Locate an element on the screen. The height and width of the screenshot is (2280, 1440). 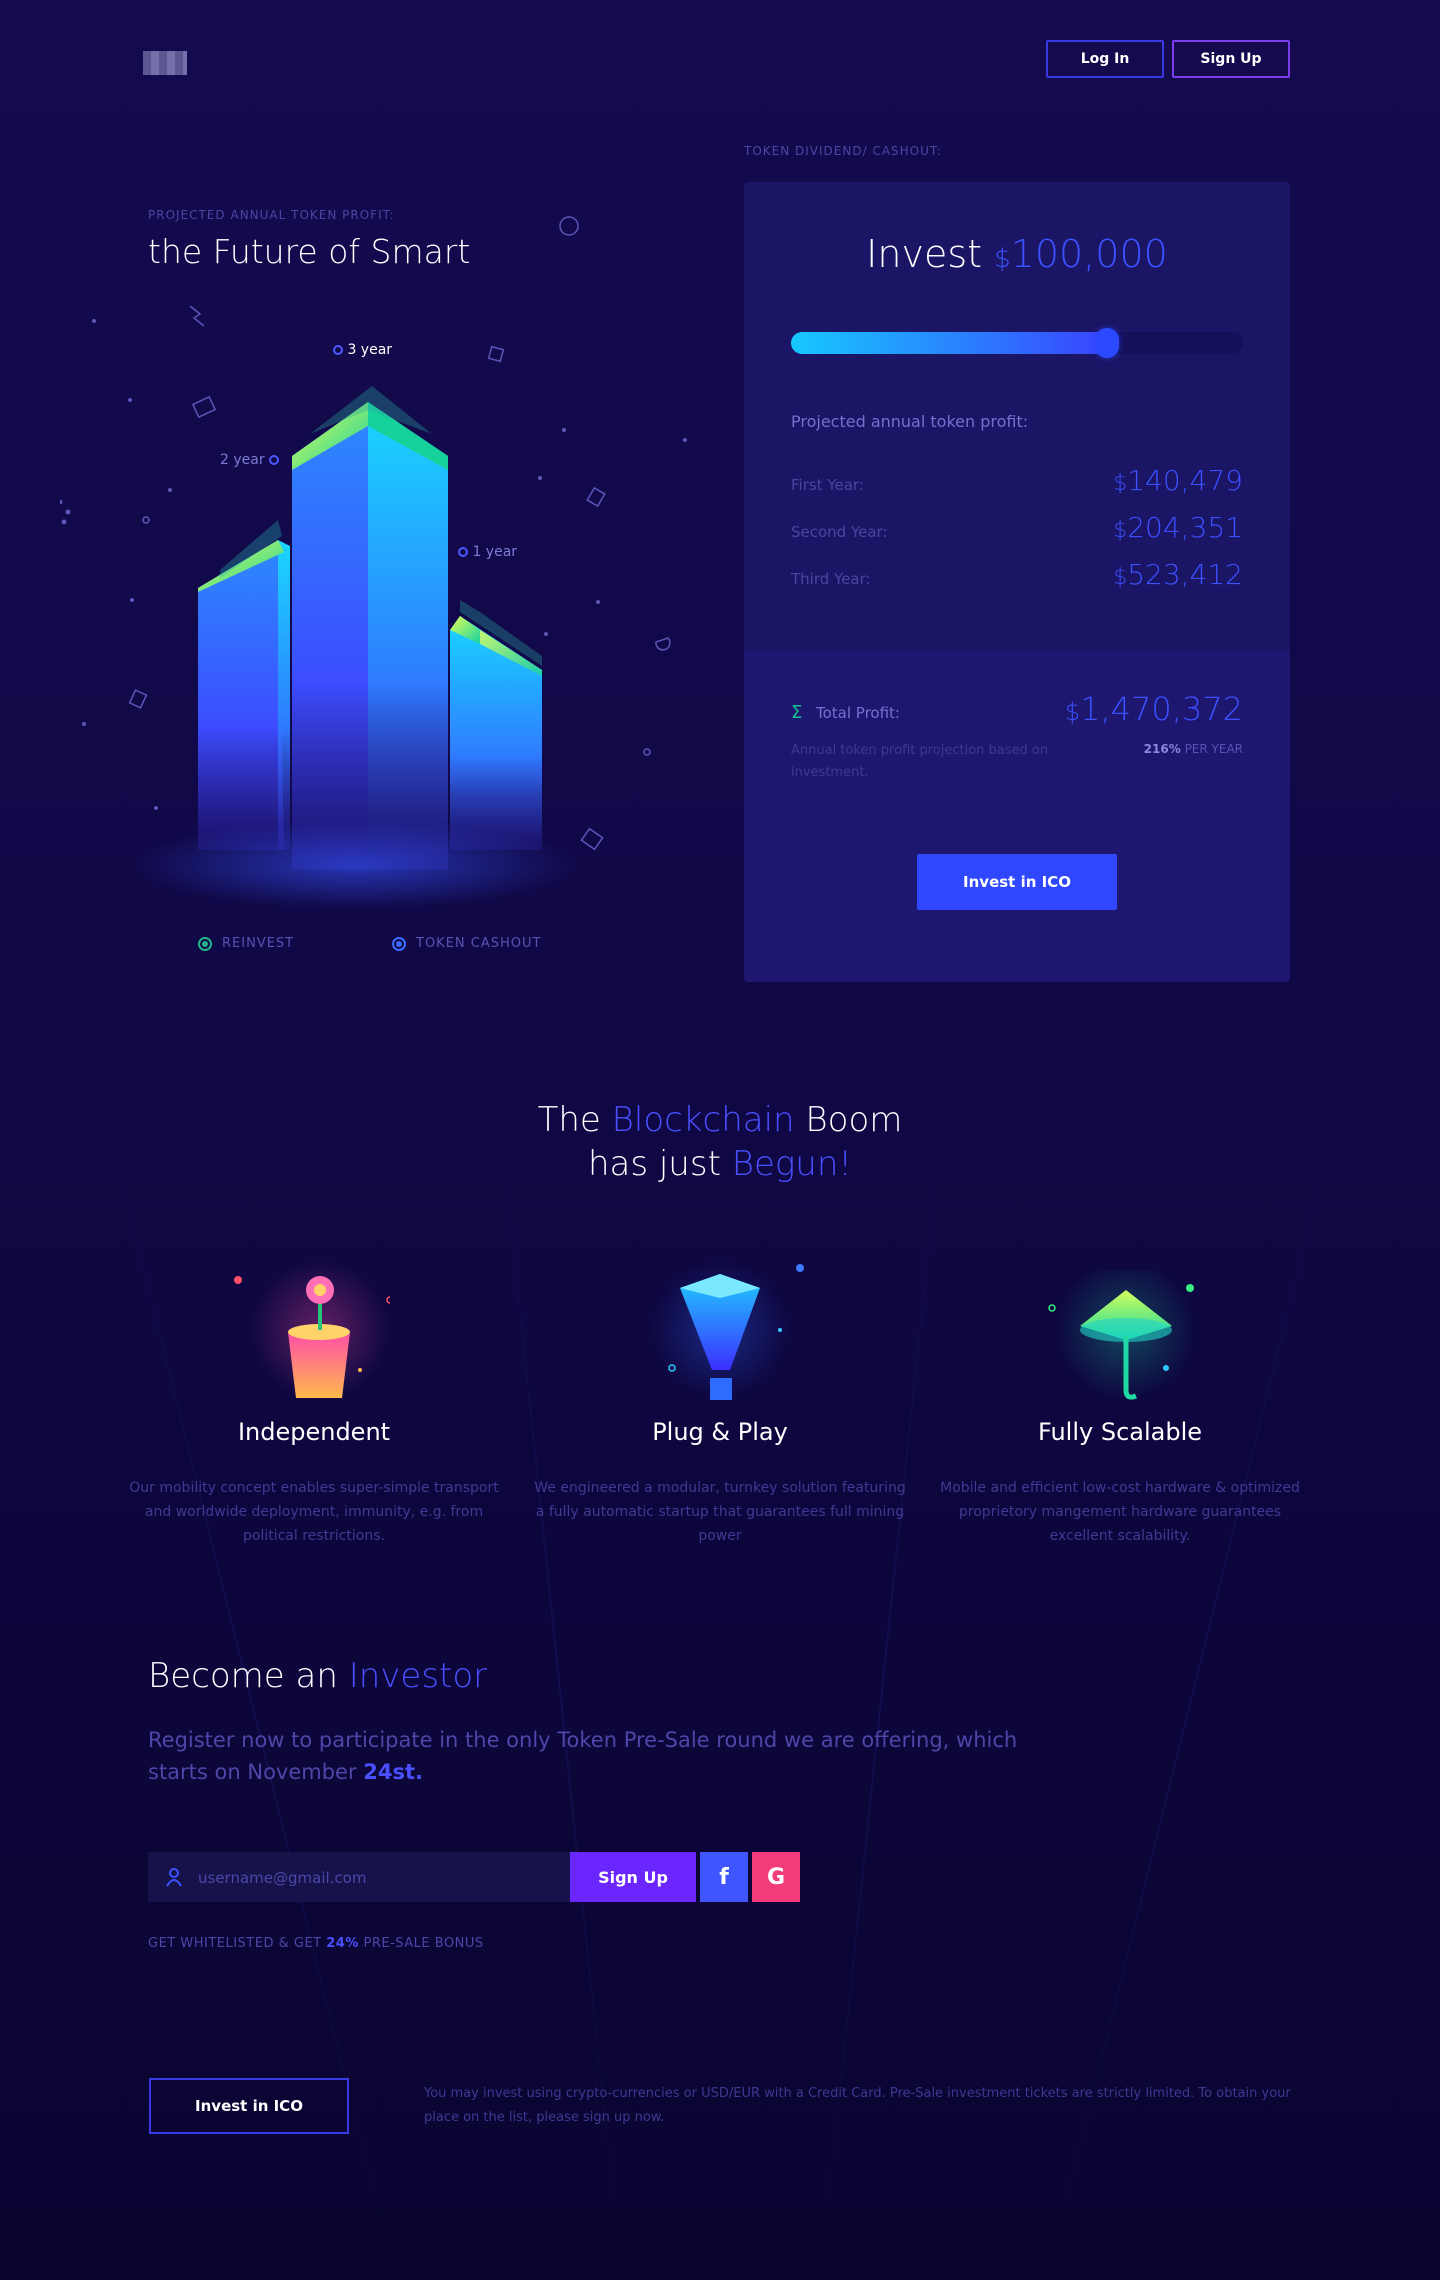
user-icon is located at coordinates (174, 1877).